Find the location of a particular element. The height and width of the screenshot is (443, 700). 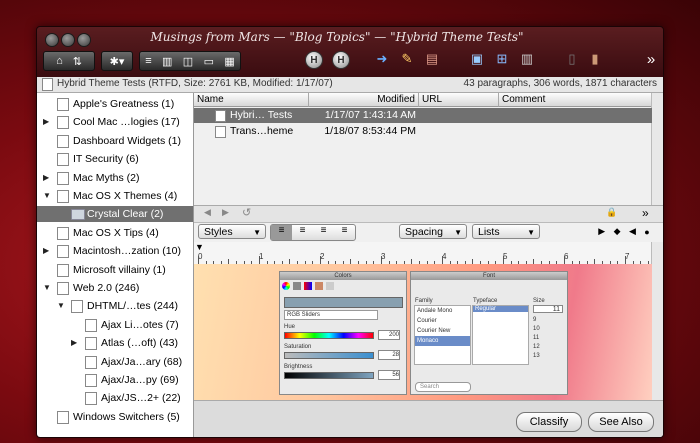

size-header: Size is located at coordinates (539, 301).